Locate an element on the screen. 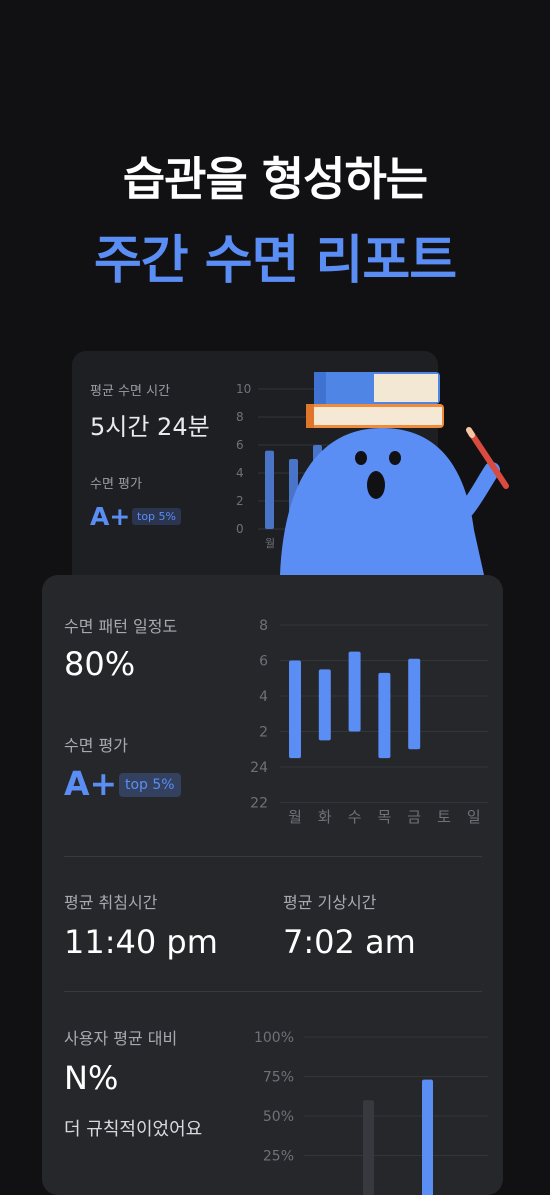 This screenshot has height=1195, width=550. back-y-tick: 6 is located at coordinates (240, 445).